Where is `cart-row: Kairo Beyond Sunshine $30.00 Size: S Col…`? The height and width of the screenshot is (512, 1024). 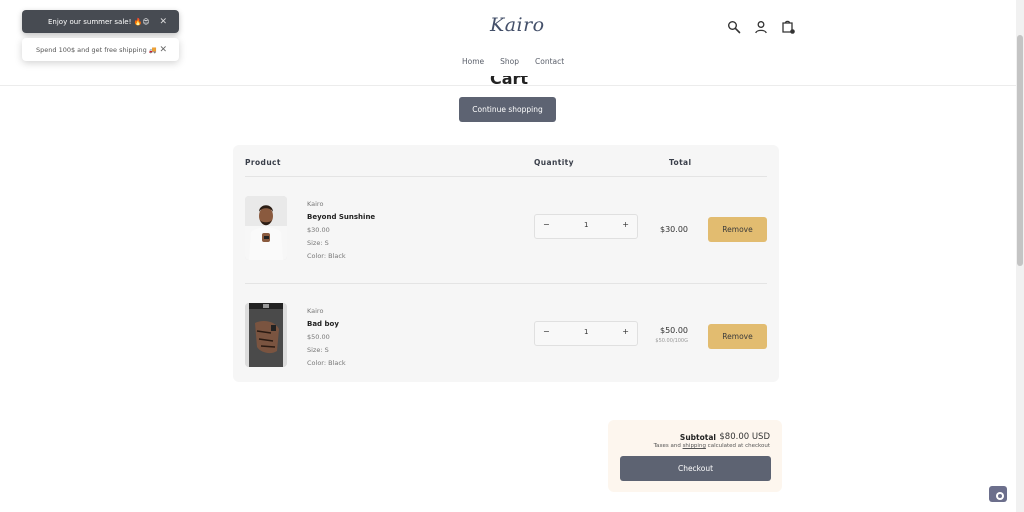 cart-row: Kairo Beyond Sunshine $30.00 Size: S Col… is located at coordinates (506, 236).